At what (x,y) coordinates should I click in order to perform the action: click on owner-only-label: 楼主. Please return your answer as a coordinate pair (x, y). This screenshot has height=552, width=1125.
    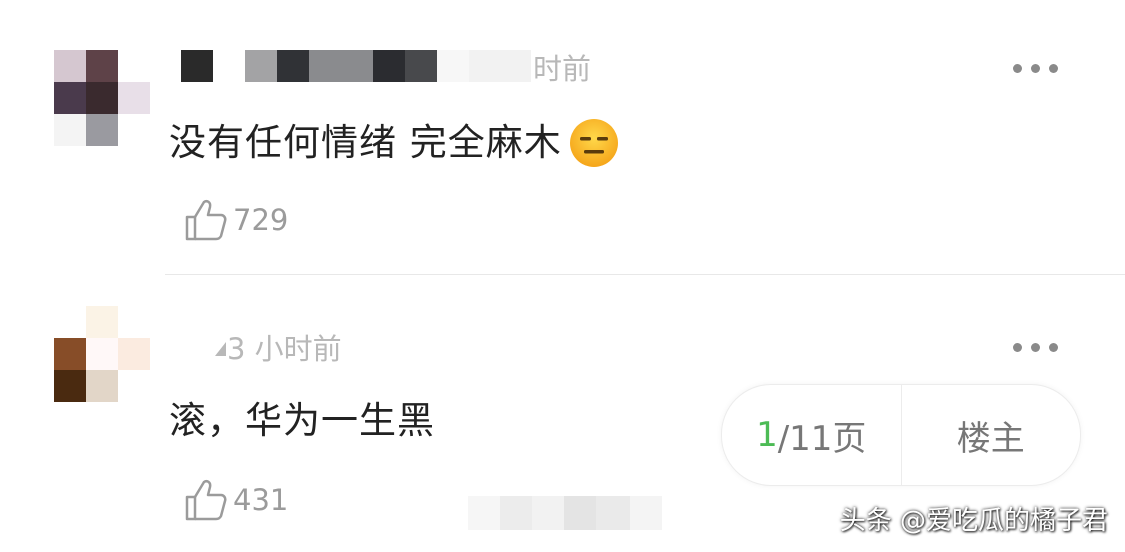
    Looking at the image, I should click on (990, 438).